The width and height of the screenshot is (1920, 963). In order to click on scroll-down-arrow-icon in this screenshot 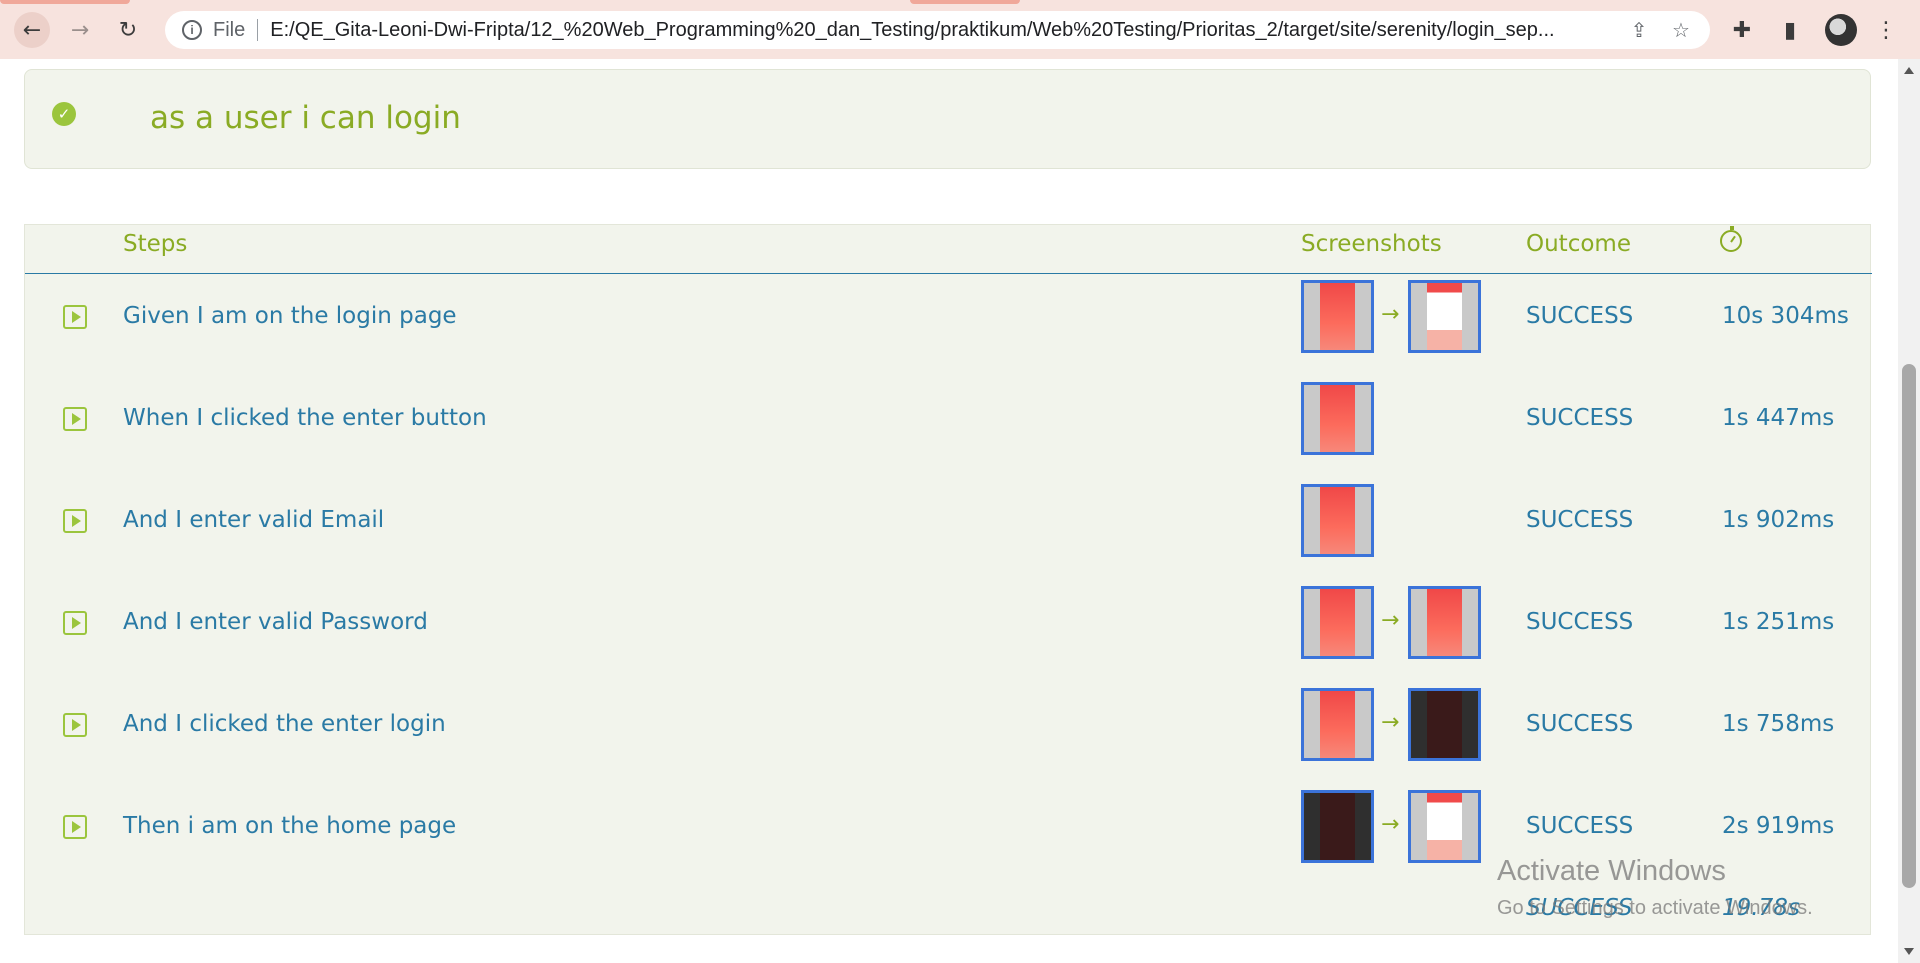, I will do `click(1909, 951)`.